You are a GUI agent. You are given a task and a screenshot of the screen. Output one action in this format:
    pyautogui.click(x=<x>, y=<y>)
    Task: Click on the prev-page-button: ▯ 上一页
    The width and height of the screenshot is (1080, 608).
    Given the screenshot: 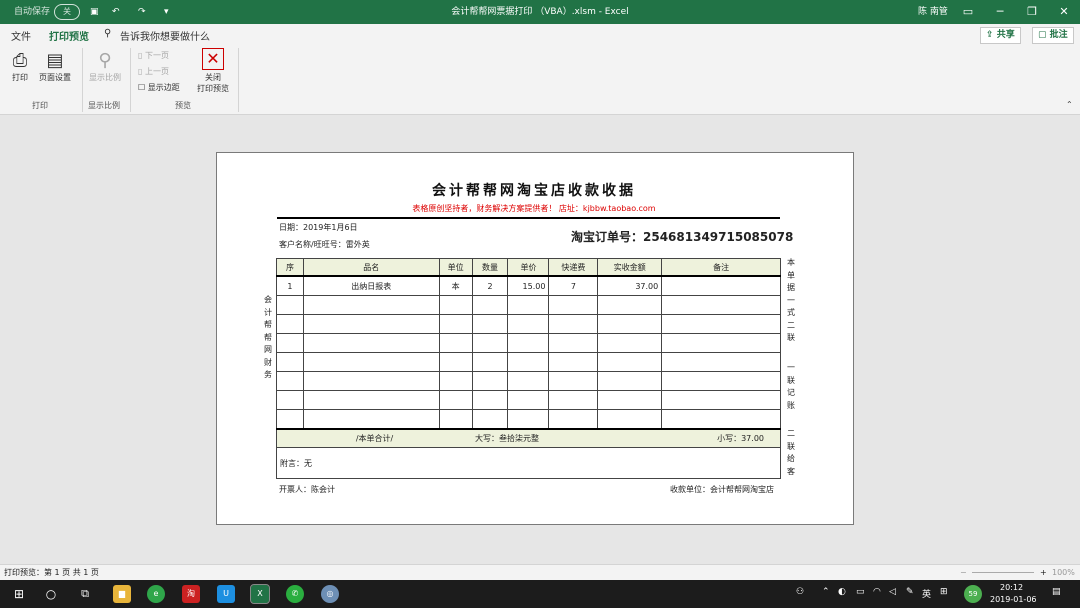 What is the action you would take?
    pyautogui.click(x=153, y=71)
    